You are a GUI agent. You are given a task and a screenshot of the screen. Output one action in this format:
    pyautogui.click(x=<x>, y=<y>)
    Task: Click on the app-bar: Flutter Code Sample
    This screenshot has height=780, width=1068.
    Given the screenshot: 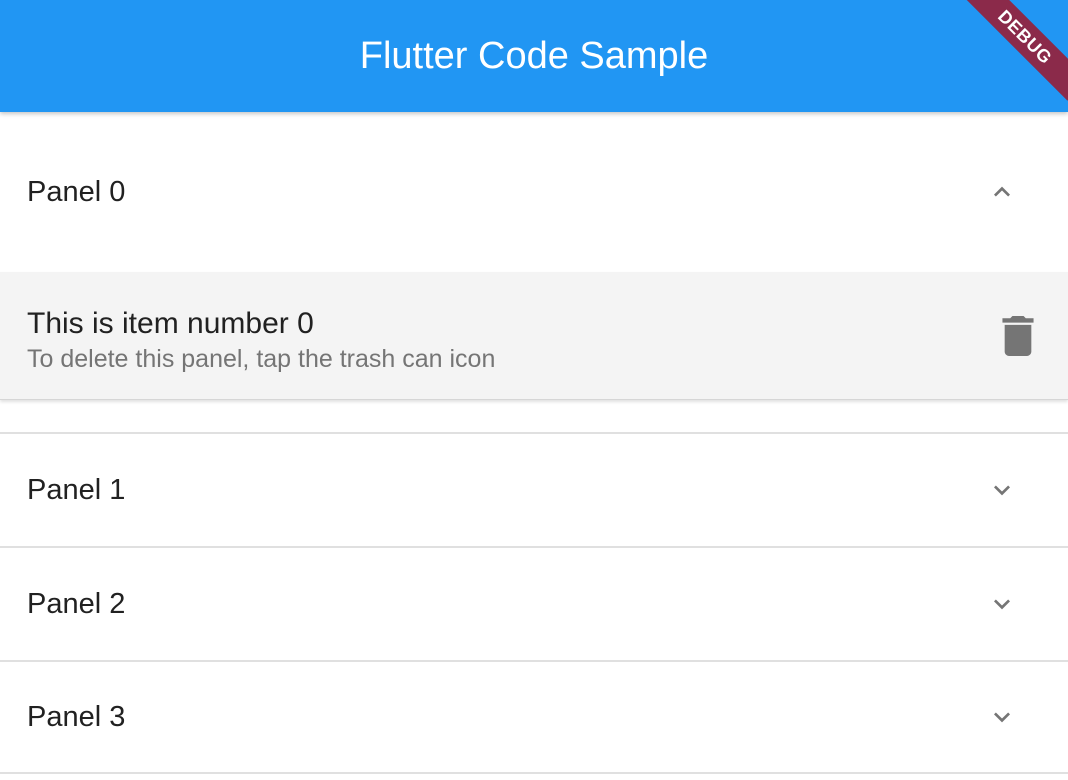 What is the action you would take?
    pyautogui.click(x=534, y=56)
    